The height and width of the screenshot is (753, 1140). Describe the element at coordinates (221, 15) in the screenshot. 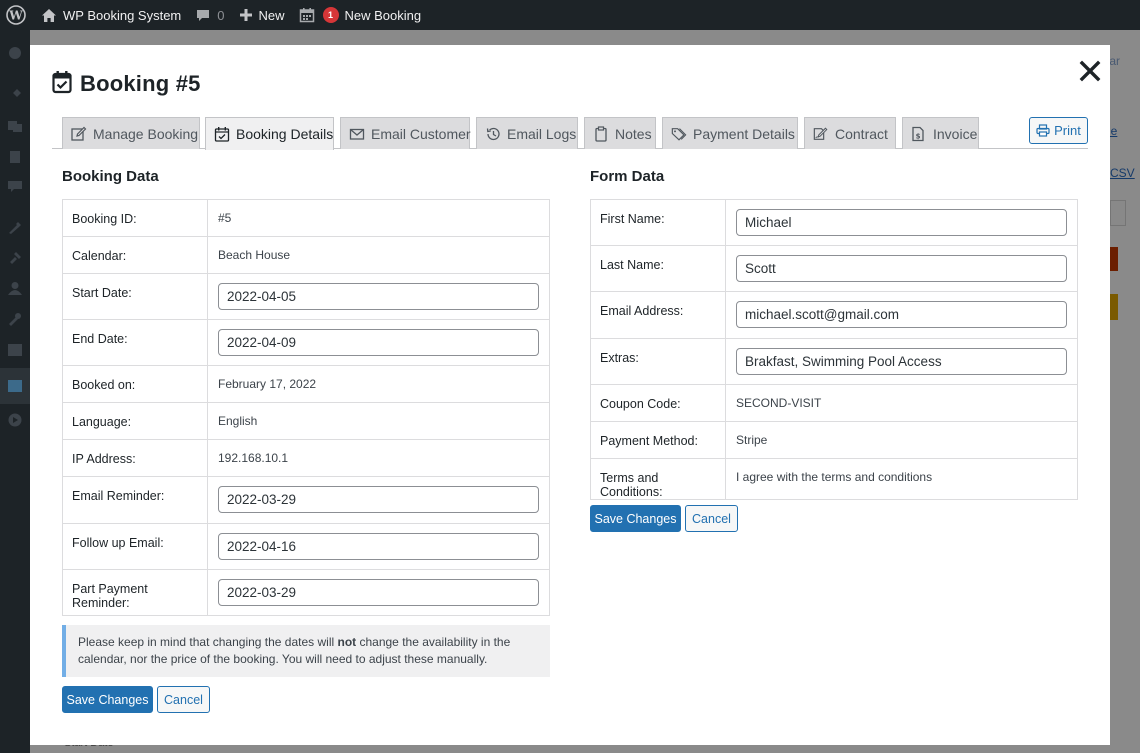

I see `comments-count: 0` at that location.